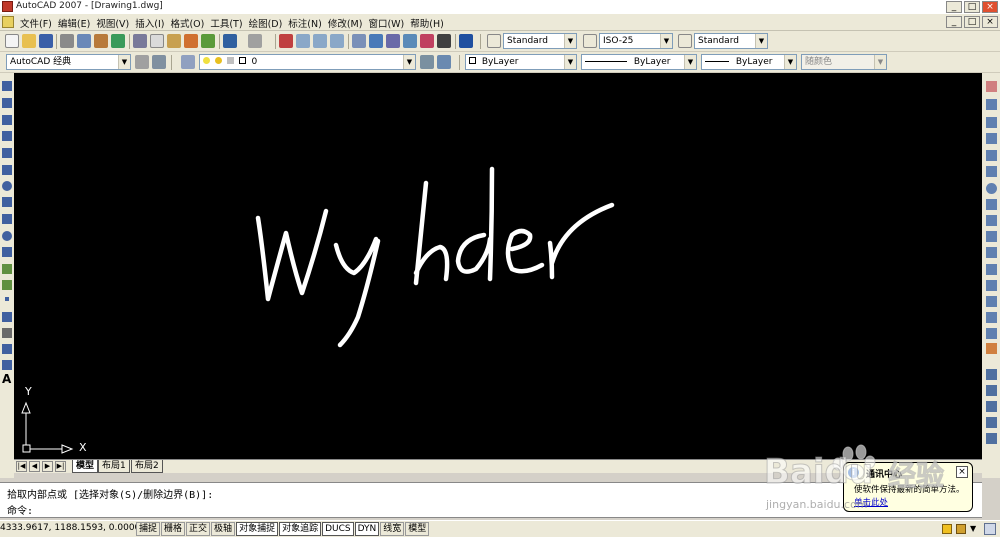 The image size is (1000, 537). Describe the element at coordinates (7, 202) in the screenshot. I see `revision-cloud-icon` at that location.